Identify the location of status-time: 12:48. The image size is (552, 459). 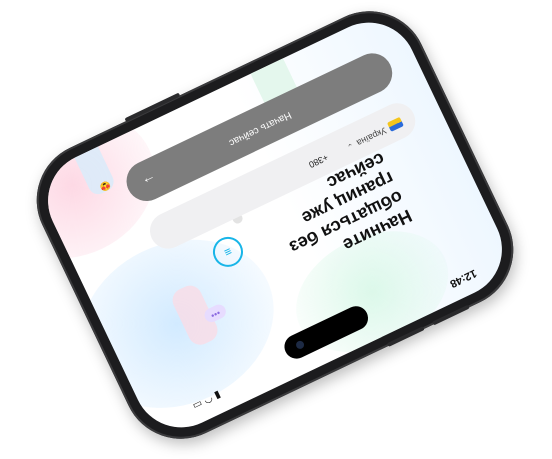
(463, 278).